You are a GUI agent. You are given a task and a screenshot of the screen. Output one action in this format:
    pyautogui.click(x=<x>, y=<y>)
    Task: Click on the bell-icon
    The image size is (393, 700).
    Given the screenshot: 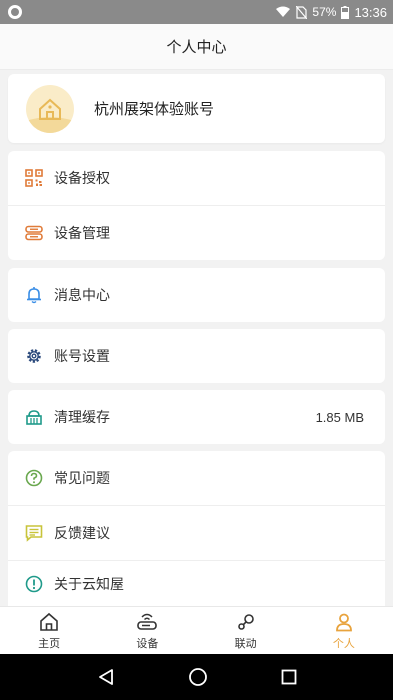 What is the action you would take?
    pyautogui.click(x=34, y=295)
    